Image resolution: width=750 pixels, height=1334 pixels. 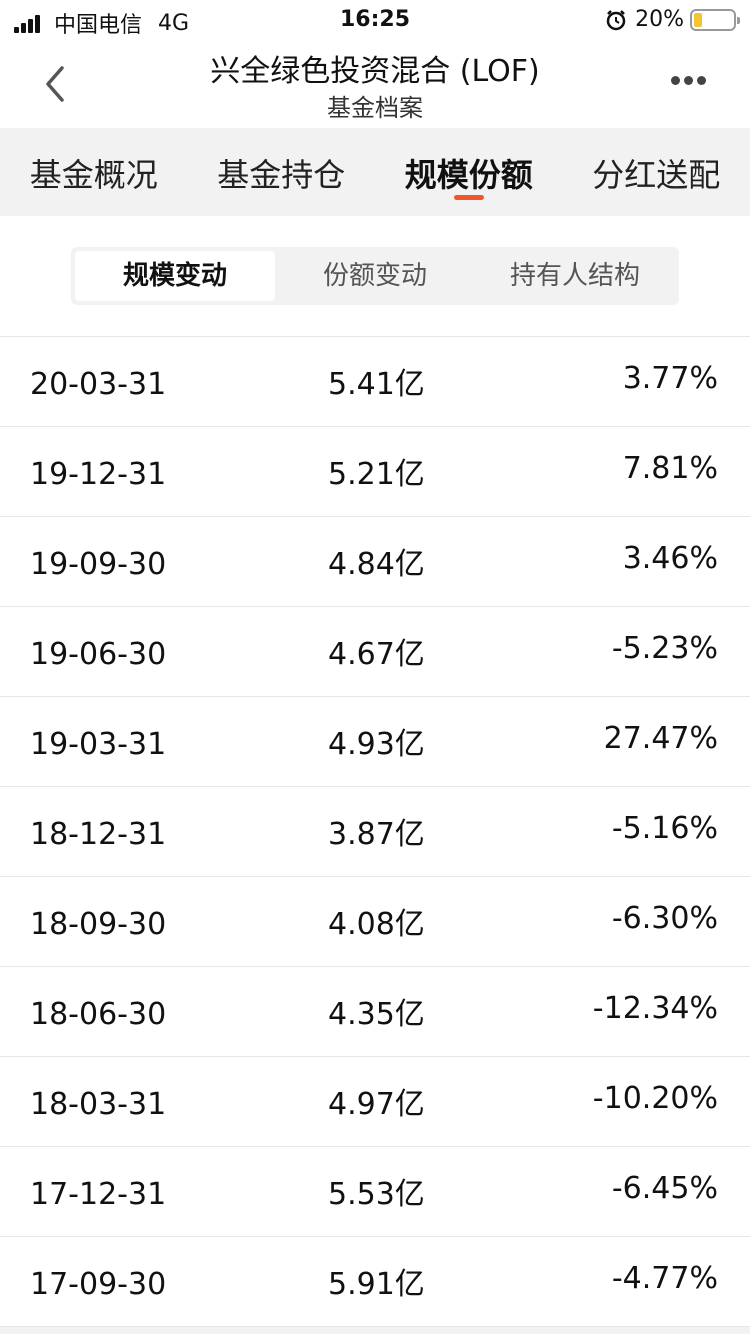 I want to click on tab-bar: 基金概况 基金持仓 规模份额 分红送配, so click(x=375, y=172).